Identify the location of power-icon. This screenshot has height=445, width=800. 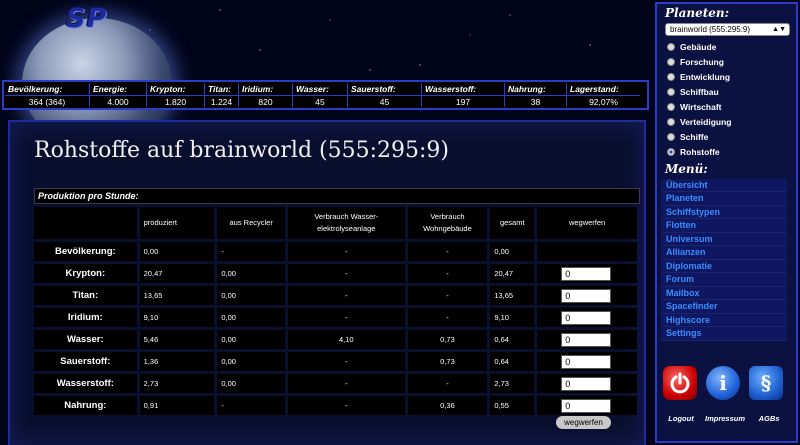
(680, 383).